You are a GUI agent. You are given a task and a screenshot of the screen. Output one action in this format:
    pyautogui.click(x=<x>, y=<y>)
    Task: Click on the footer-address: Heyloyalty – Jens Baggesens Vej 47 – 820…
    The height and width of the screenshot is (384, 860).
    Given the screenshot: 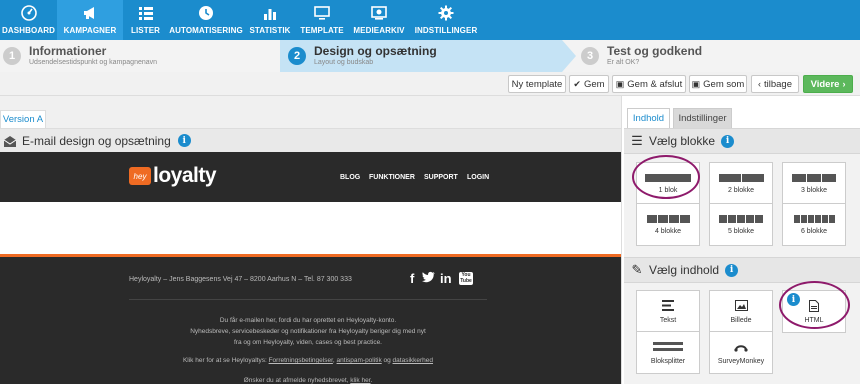 What is the action you would take?
    pyautogui.click(x=240, y=279)
    